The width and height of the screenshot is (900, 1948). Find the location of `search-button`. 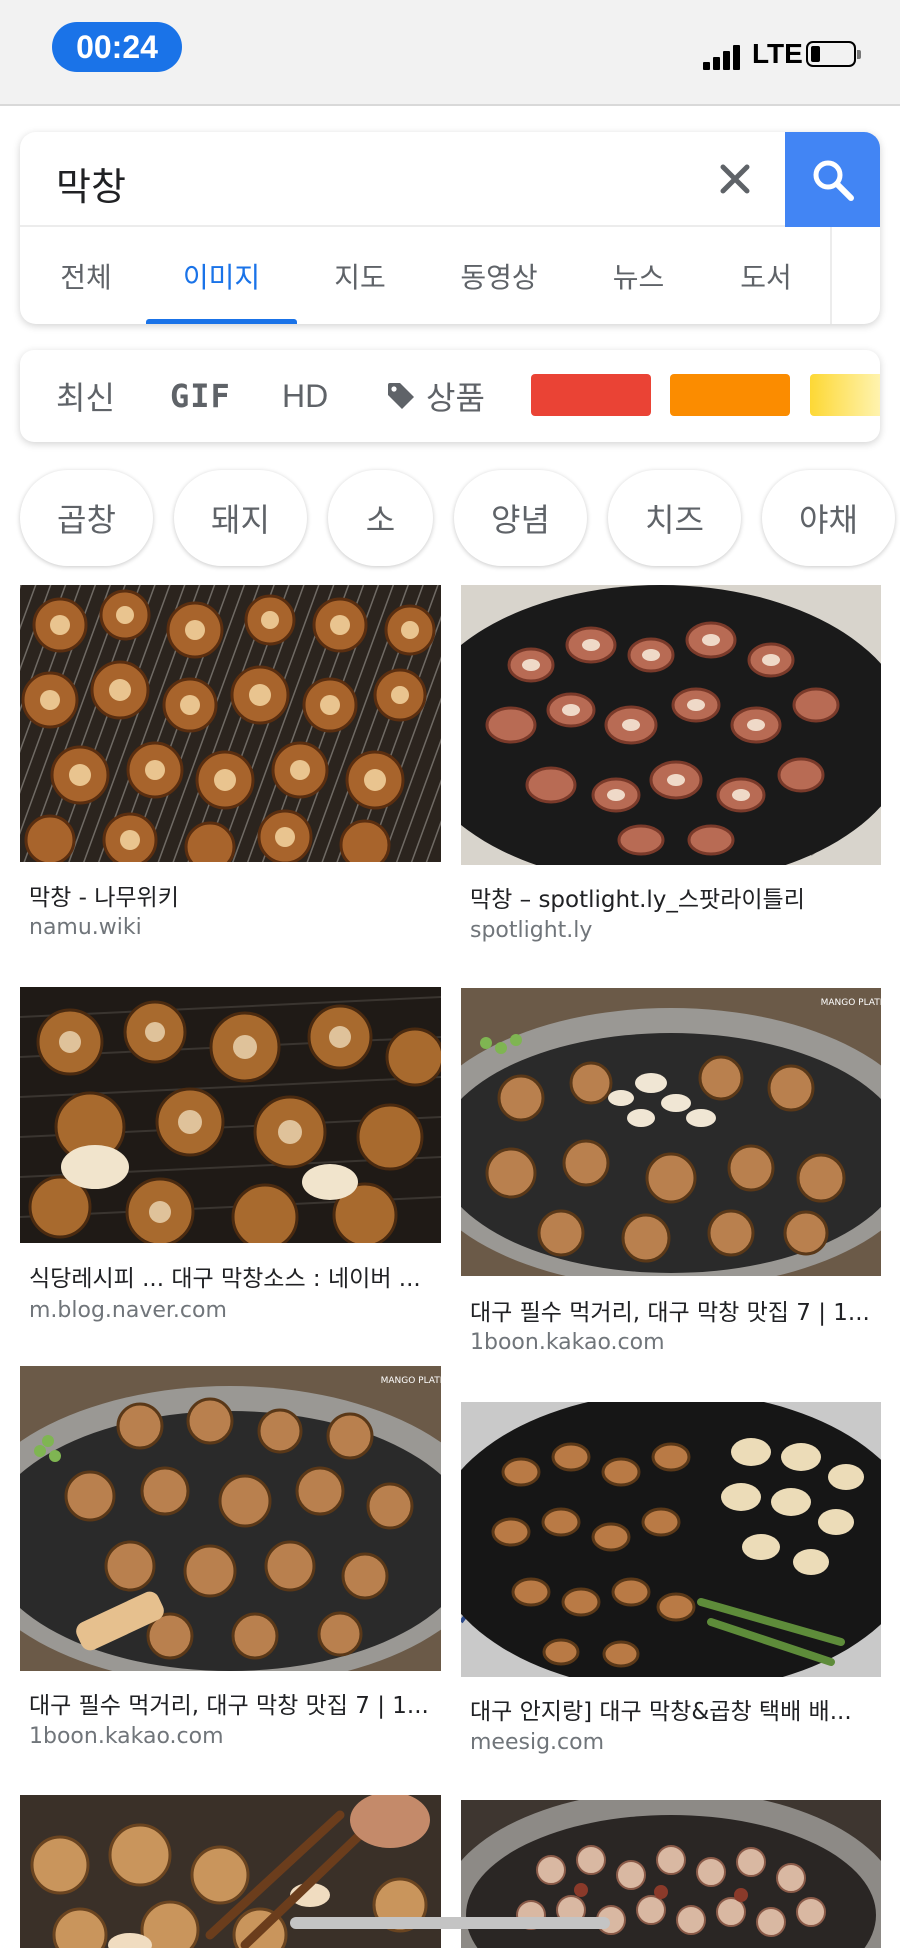

search-button is located at coordinates (832, 179).